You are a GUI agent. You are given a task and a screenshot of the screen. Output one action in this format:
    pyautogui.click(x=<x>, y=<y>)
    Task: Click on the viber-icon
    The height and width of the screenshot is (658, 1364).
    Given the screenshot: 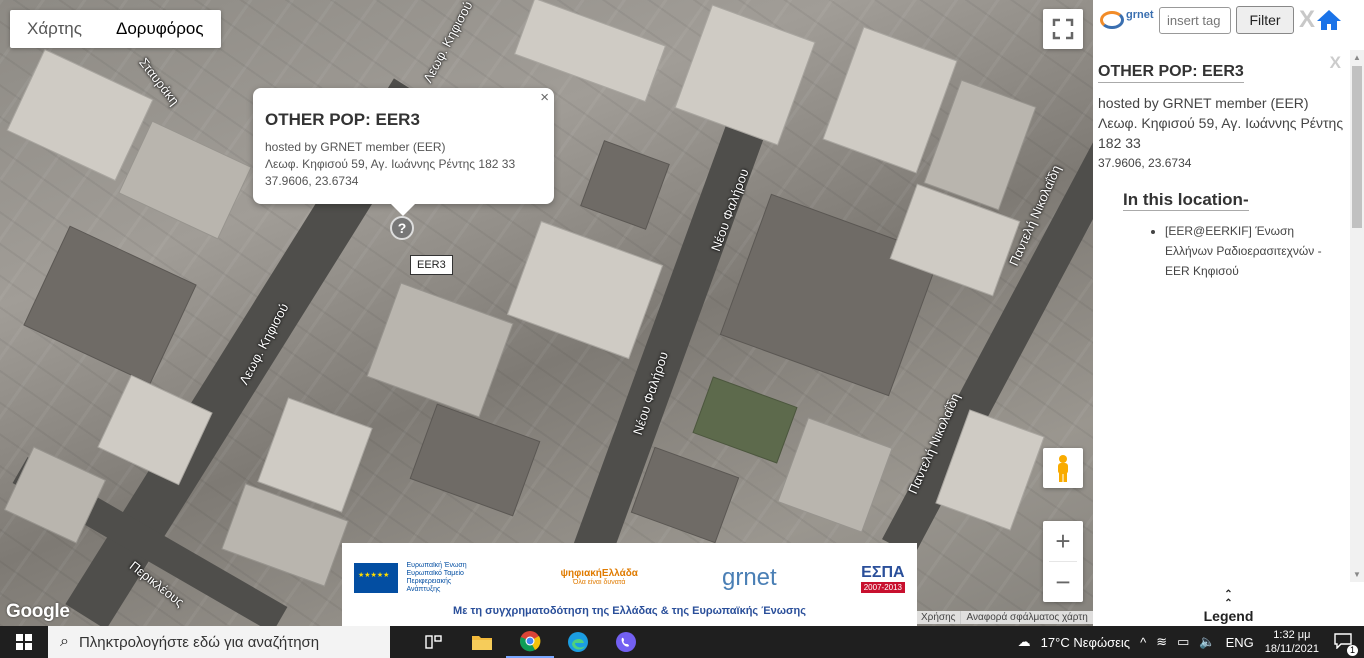 What is the action you would take?
    pyautogui.click(x=626, y=642)
    